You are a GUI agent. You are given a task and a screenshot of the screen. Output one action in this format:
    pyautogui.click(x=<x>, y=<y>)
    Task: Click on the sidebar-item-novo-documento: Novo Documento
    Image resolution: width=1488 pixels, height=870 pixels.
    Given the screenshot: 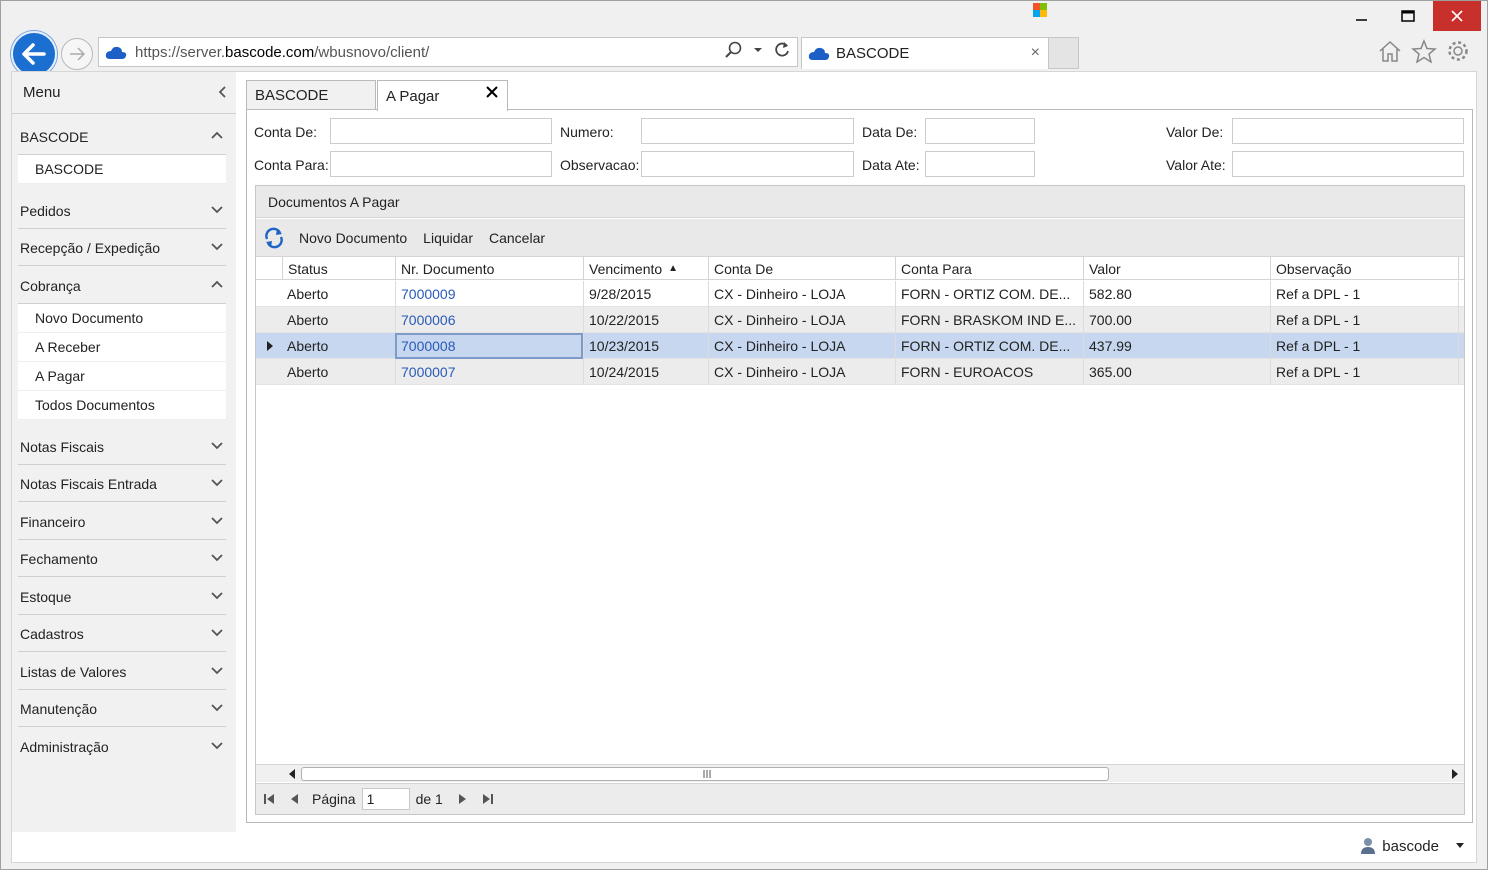 What is the action you would take?
    pyautogui.click(x=122, y=318)
    